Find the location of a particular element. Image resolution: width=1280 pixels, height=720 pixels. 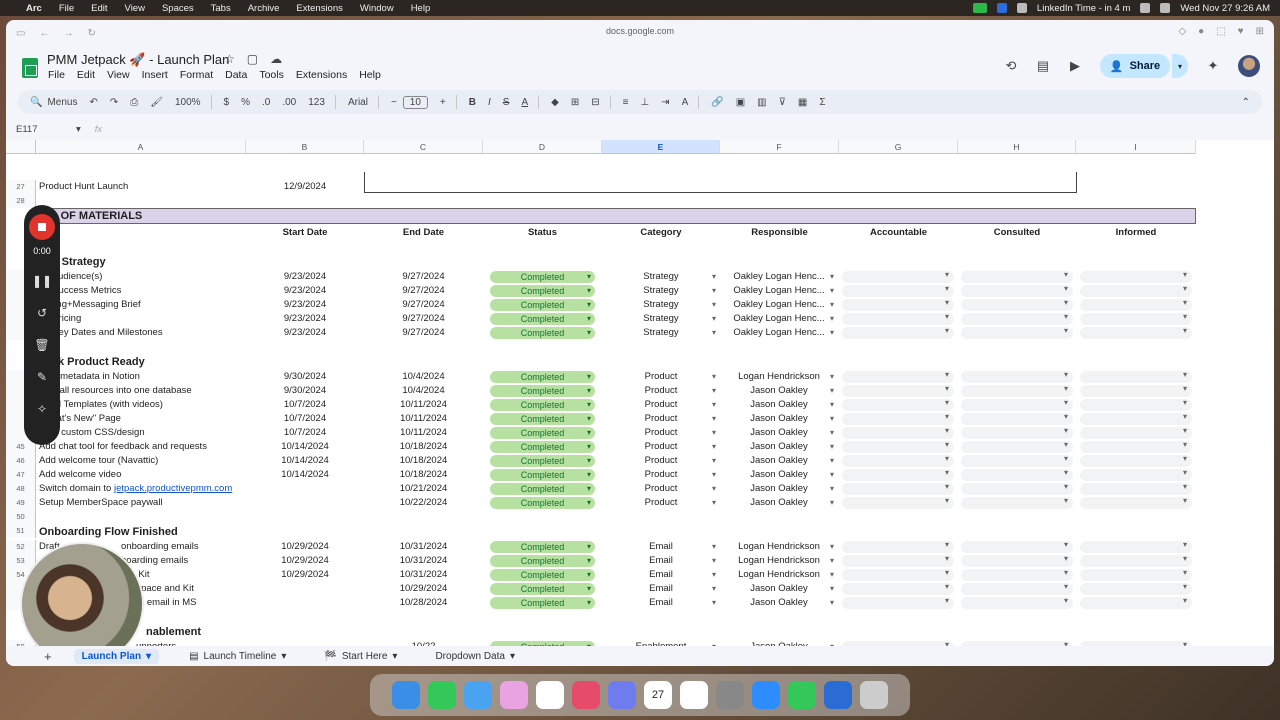

column-header-e: E is located at coordinates (661, 147).